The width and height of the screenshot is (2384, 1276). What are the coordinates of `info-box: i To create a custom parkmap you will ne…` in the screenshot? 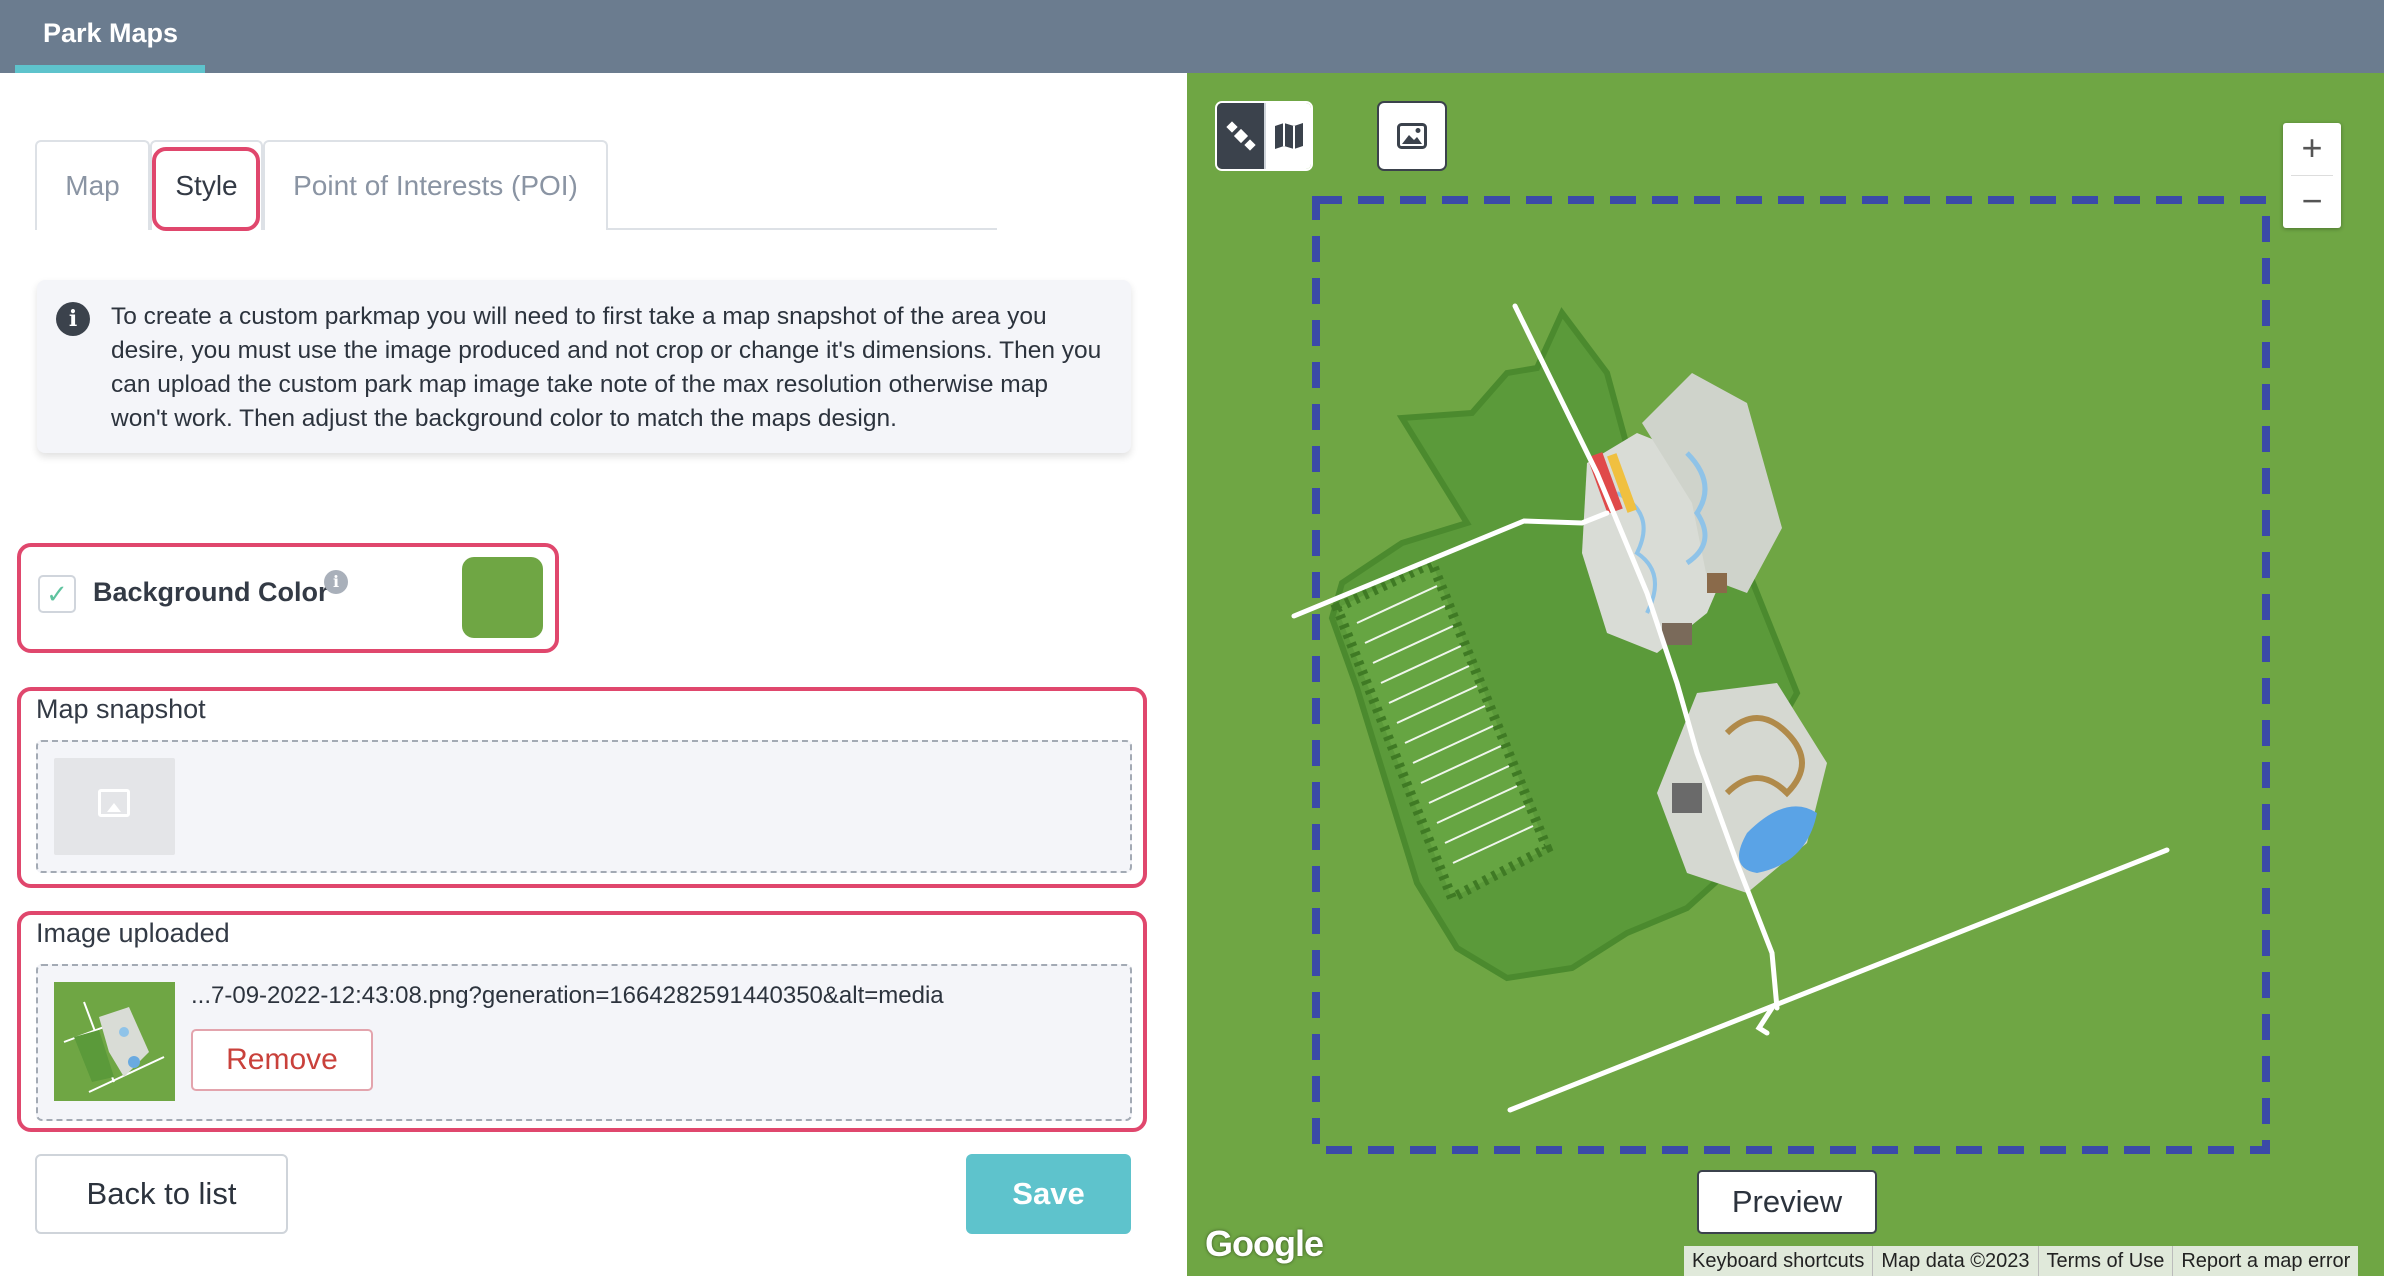 It's located at (584, 366).